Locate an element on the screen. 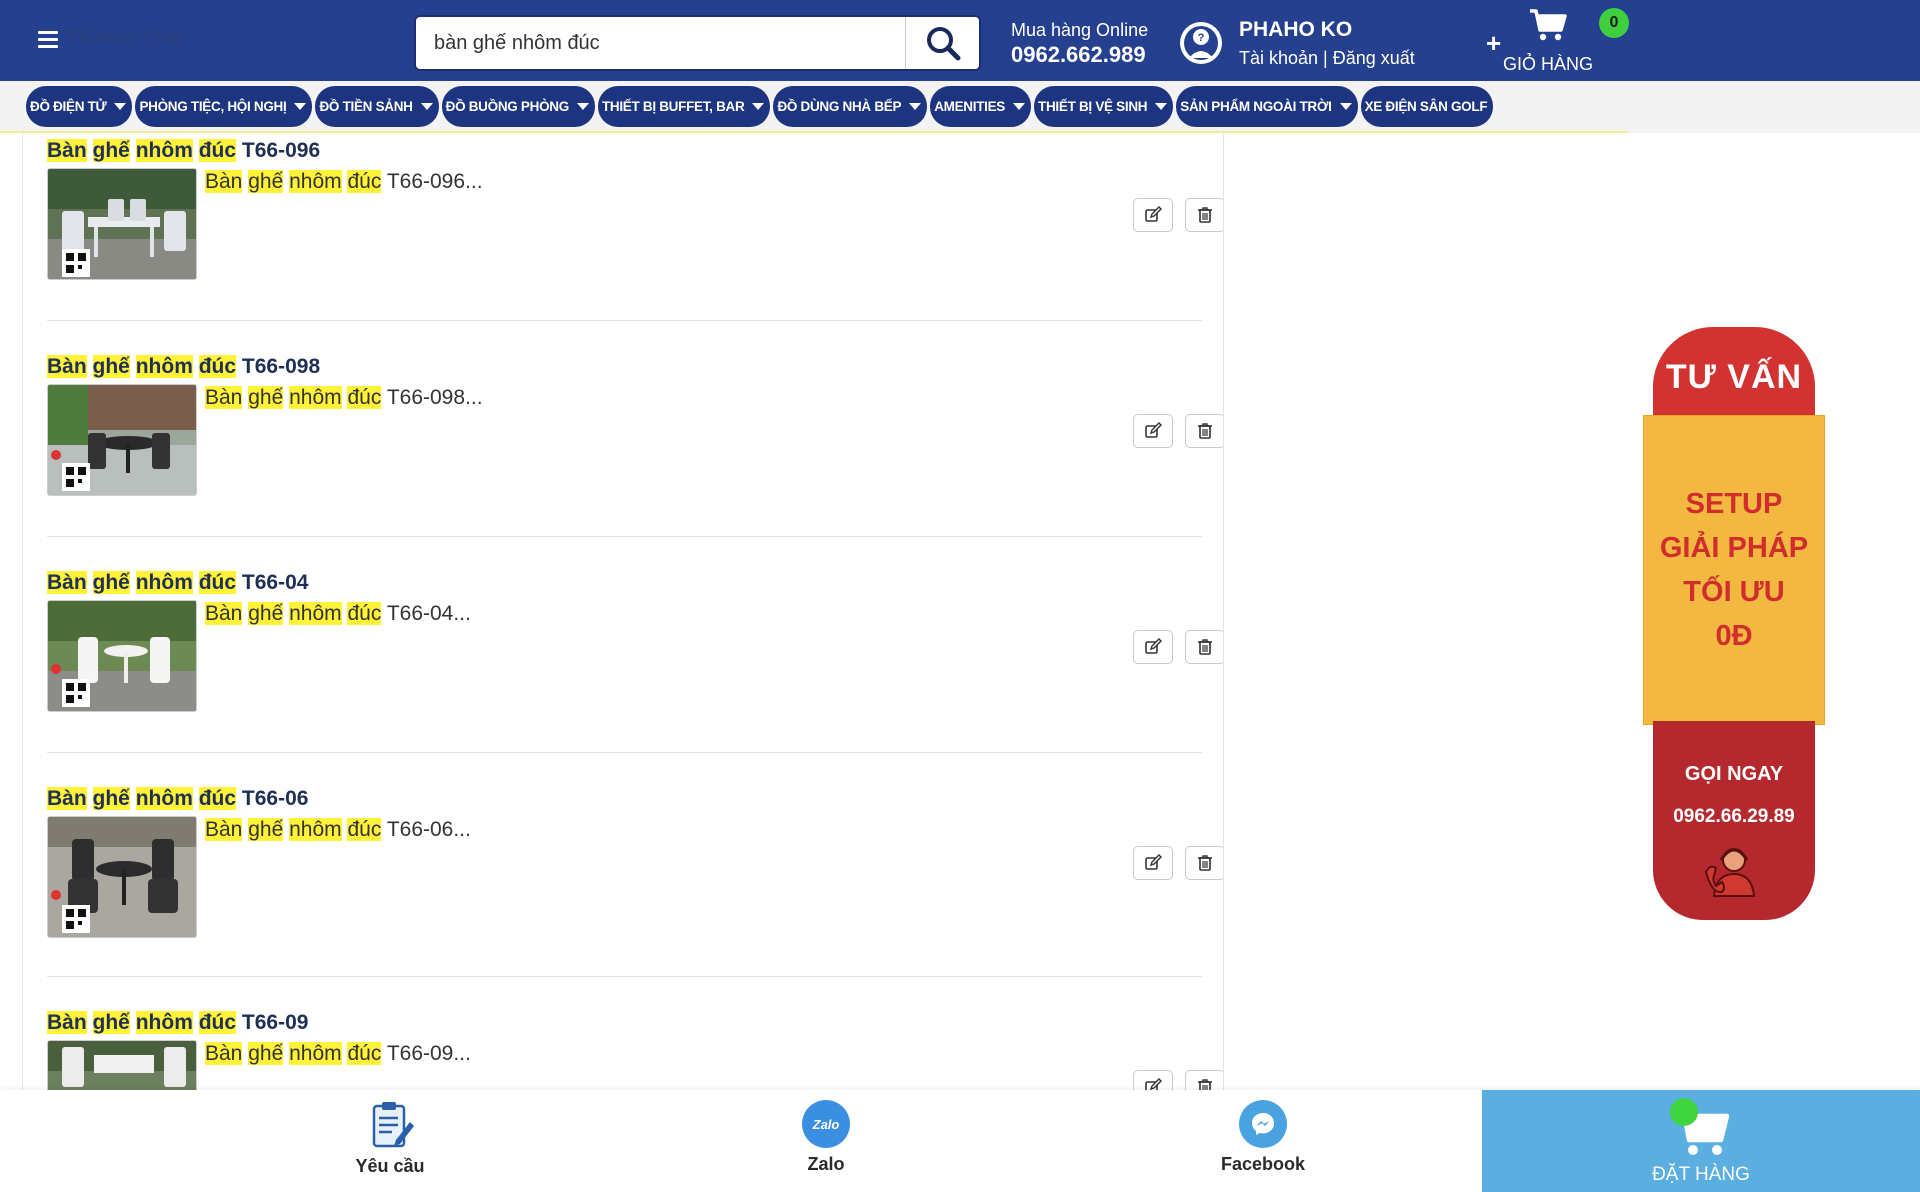 The width and height of the screenshot is (1920, 1192). order-label: ĐẶT HÀNG is located at coordinates (1701, 1174).